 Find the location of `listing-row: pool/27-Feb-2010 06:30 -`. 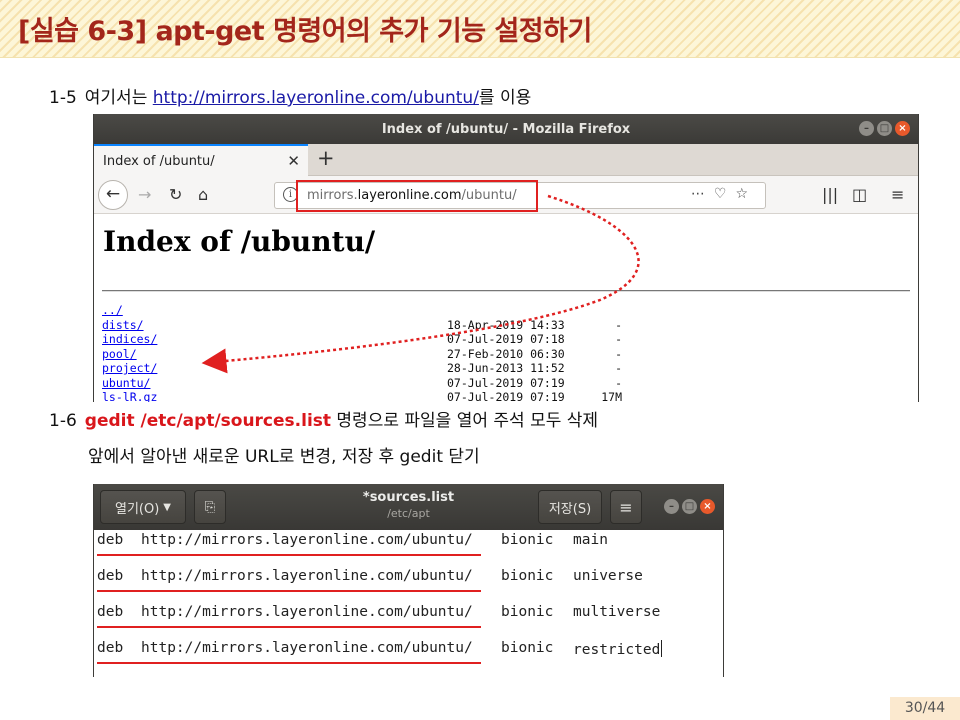

listing-row: pool/27-Feb-2010 06:30 - is located at coordinates (502, 354).